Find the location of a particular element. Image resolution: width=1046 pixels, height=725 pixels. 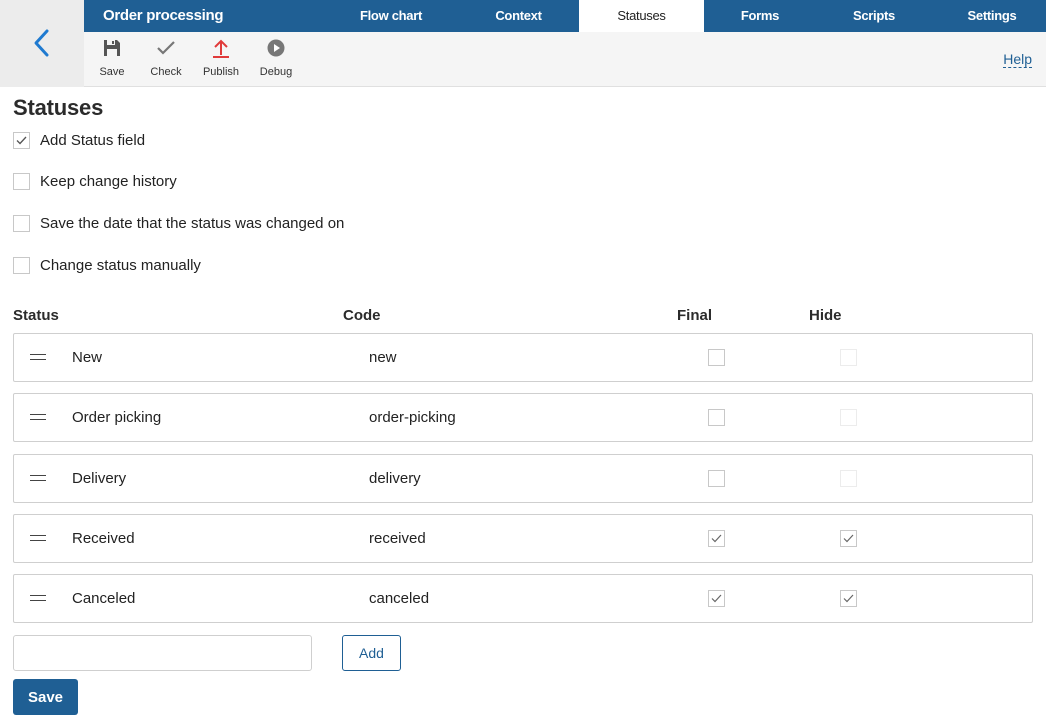

column-header-hide: Hide is located at coordinates (825, 315).